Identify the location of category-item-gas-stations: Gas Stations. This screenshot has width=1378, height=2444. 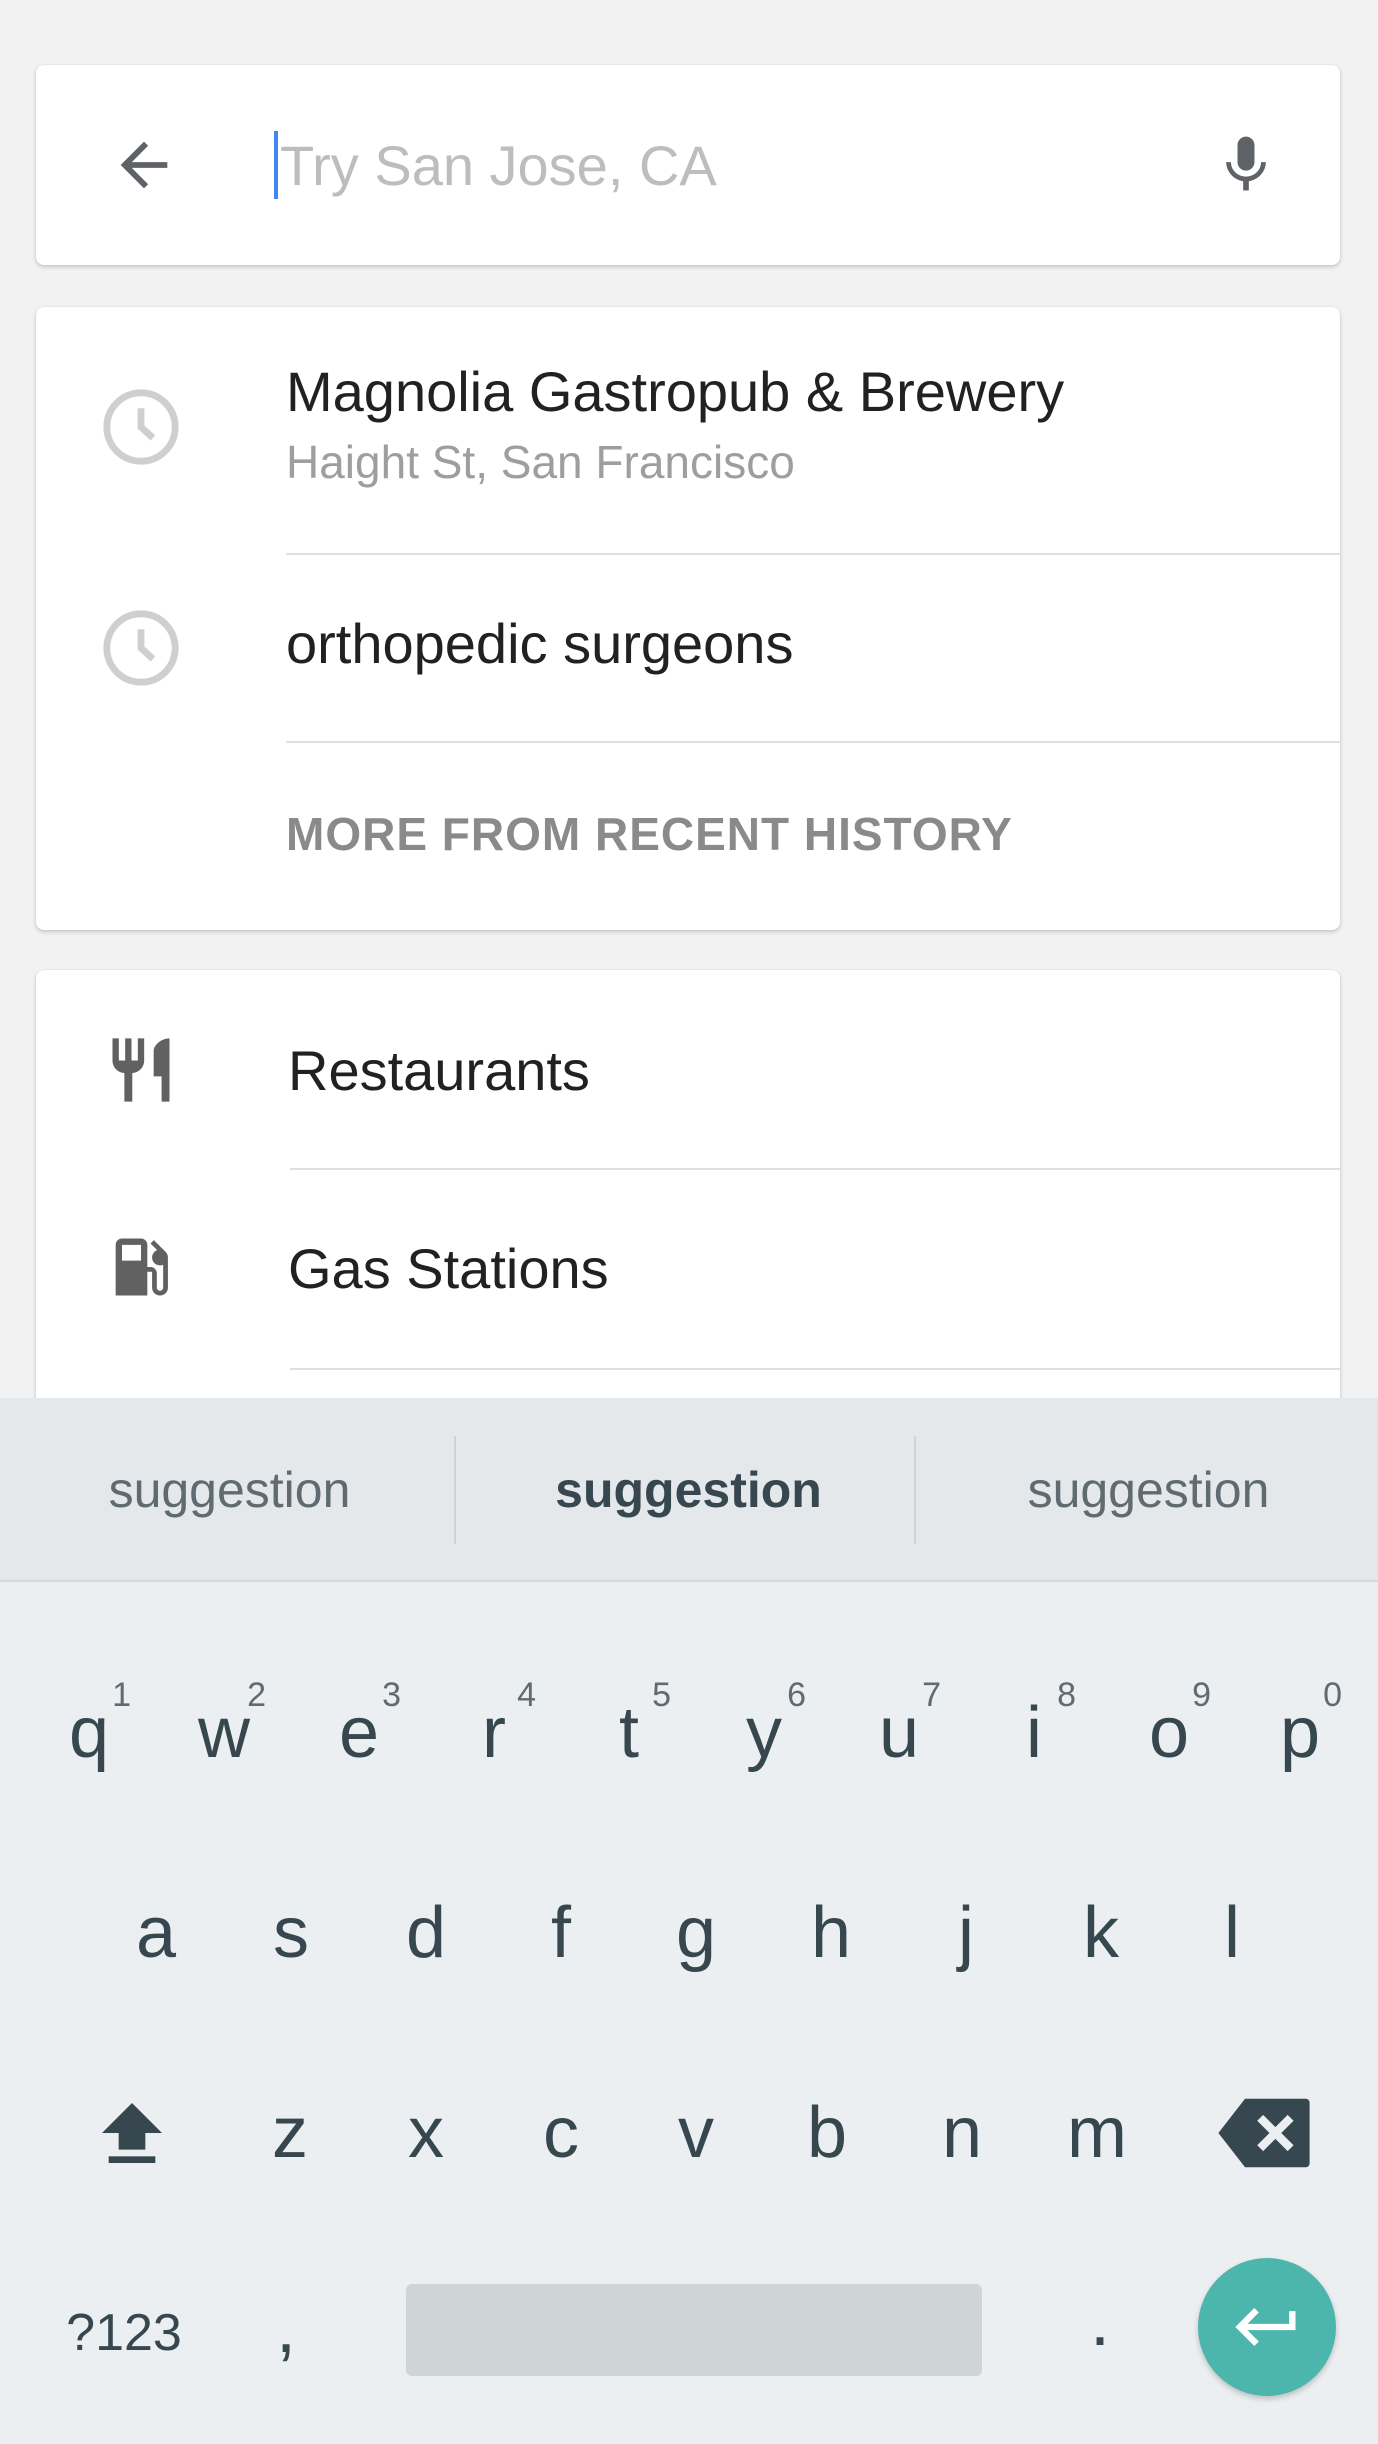
(688, 1269).